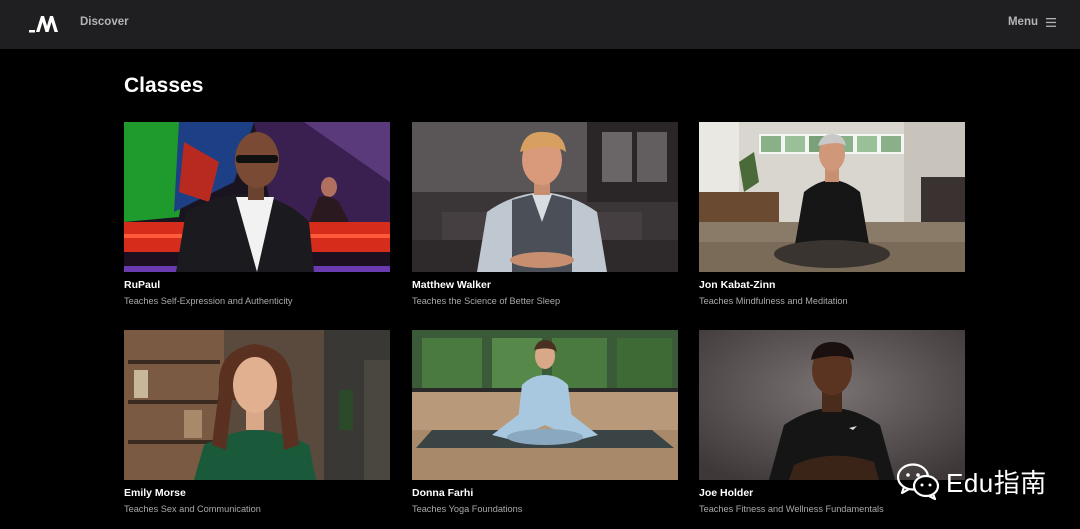 This screenshot has width=1080, height=529. What do you see at coordinates (155, 493) in the screenshot?
I see `instructor-name: Emily Morse` at bounding box center [155, 493].